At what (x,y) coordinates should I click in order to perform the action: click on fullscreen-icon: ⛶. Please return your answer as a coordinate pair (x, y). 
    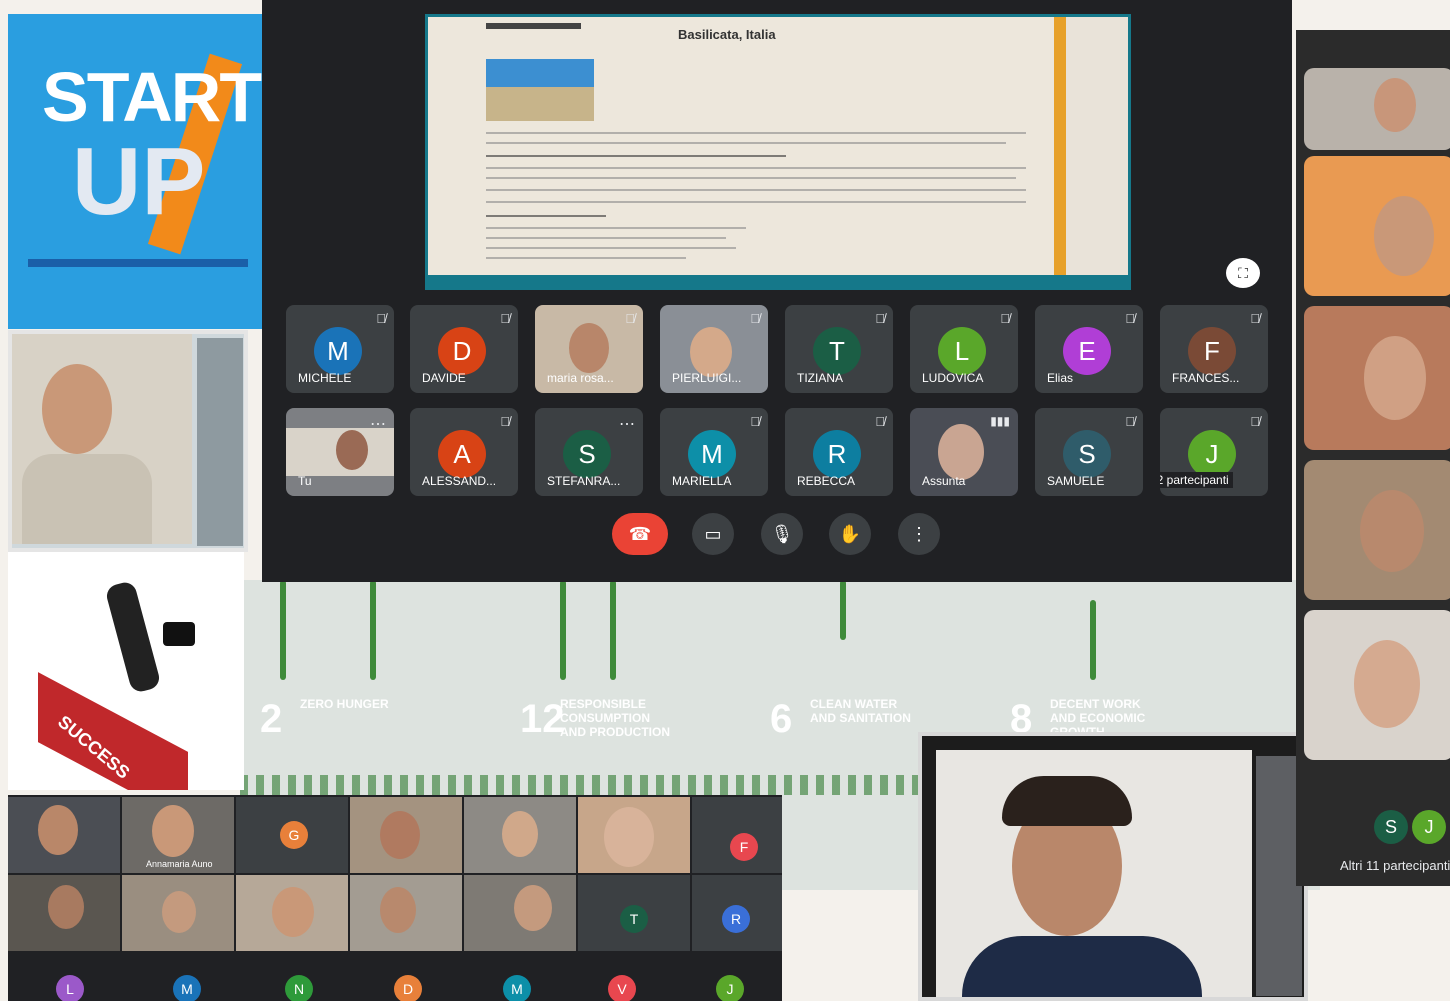
    Looking at the image, I should click on (1243, 273).